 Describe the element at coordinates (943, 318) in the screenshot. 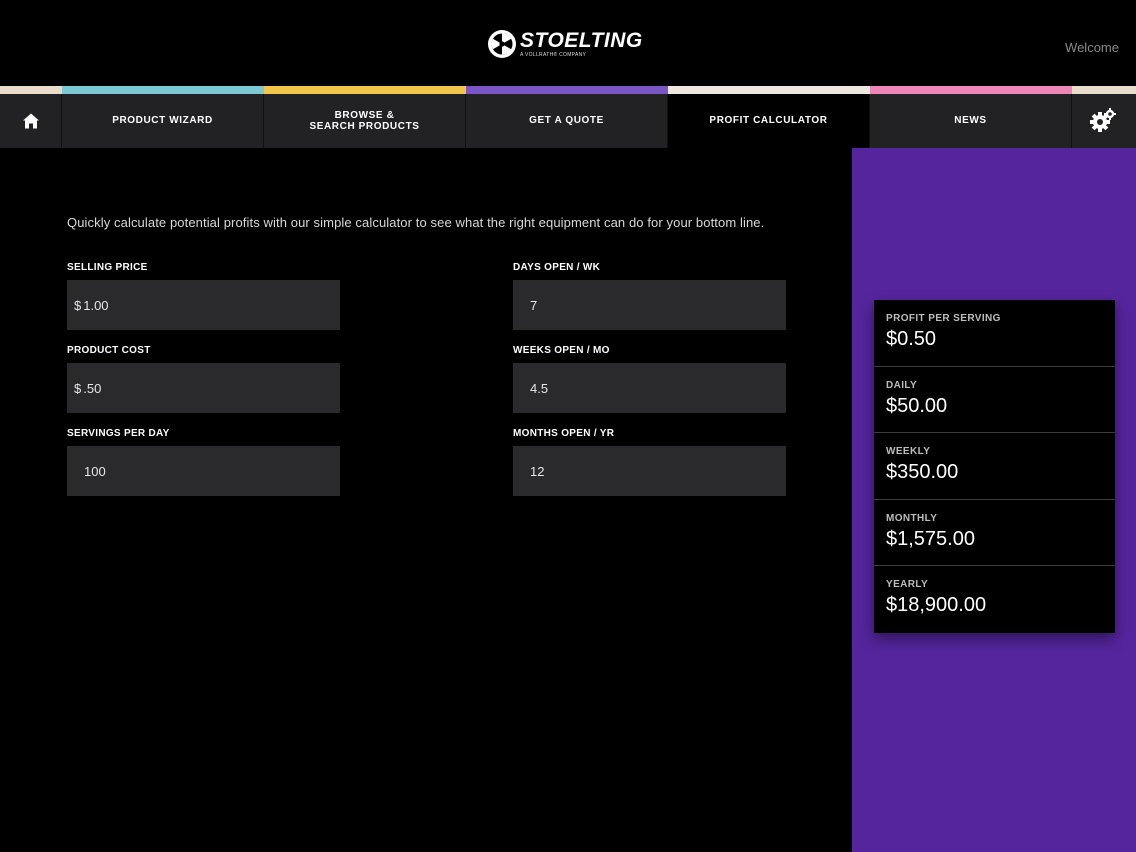

I see `result-label: PROFIT PER SERVING` at that location.